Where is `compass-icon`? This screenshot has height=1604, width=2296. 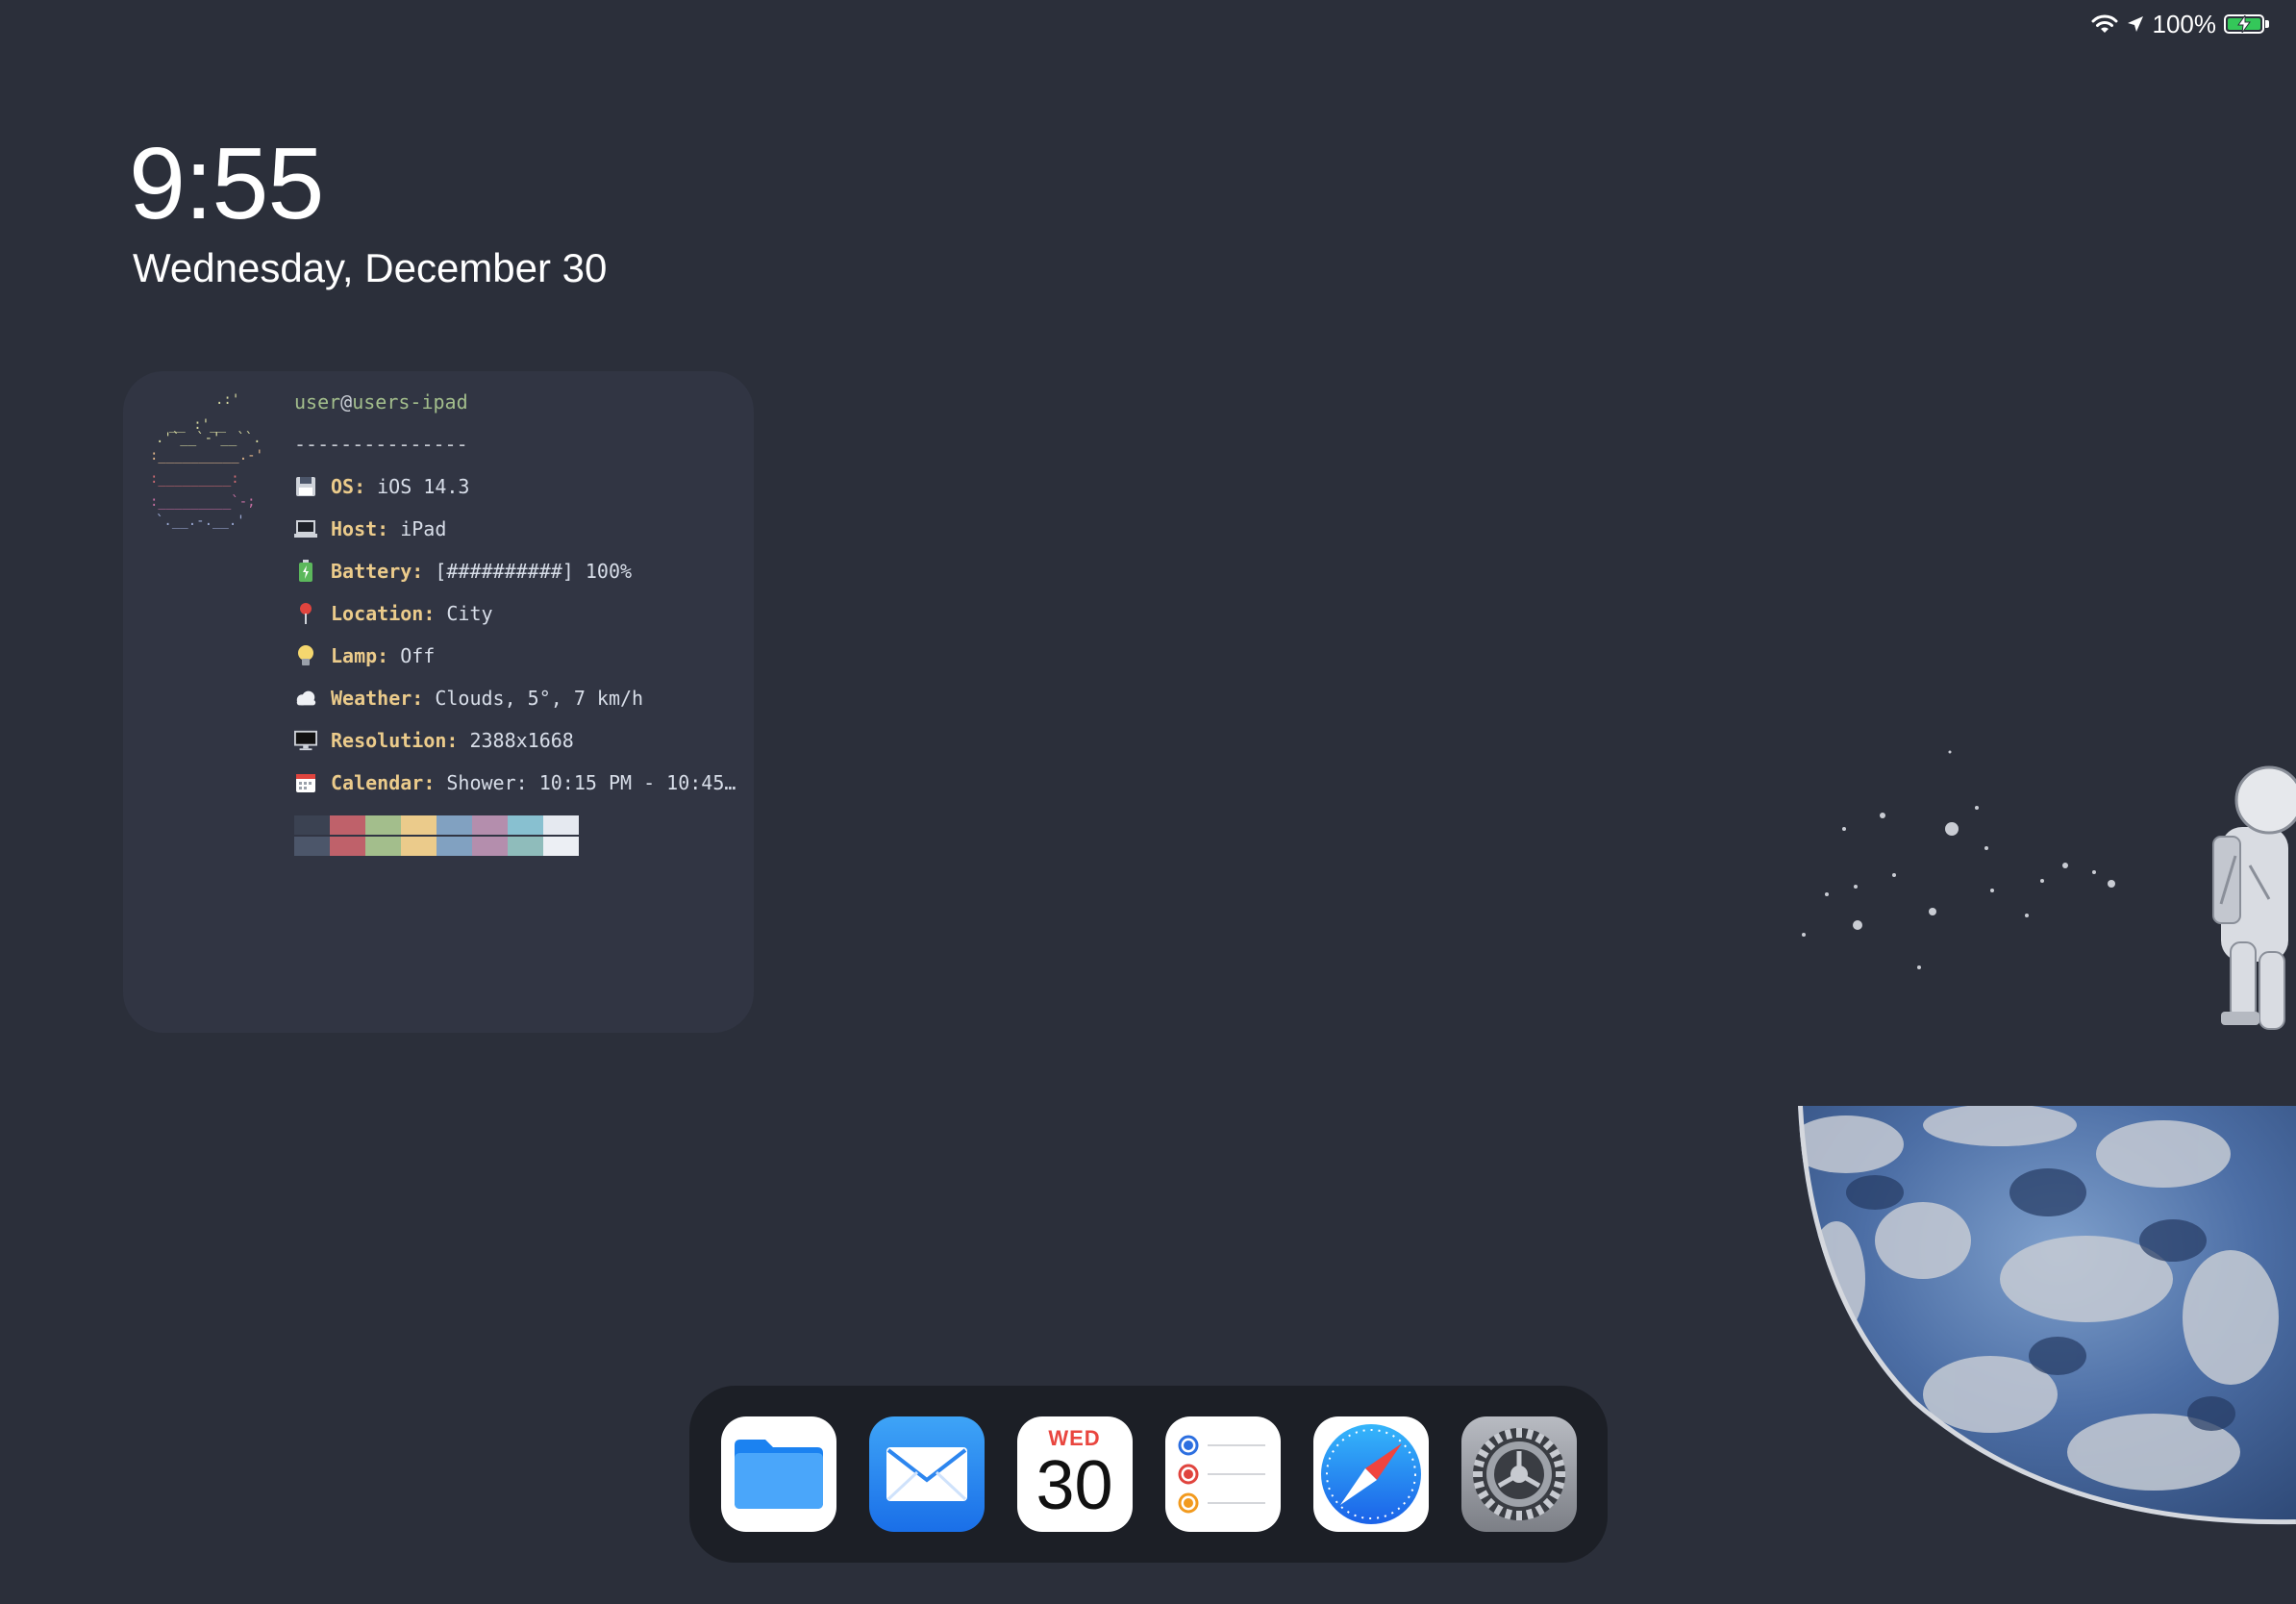
compass-icon is located at coordinates (1370, 1474).